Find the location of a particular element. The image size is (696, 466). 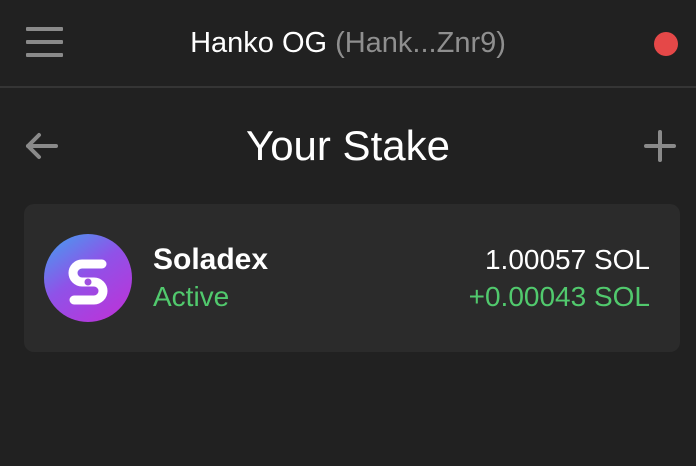

soladex-logo-icon is located at coordinates (88, 278).